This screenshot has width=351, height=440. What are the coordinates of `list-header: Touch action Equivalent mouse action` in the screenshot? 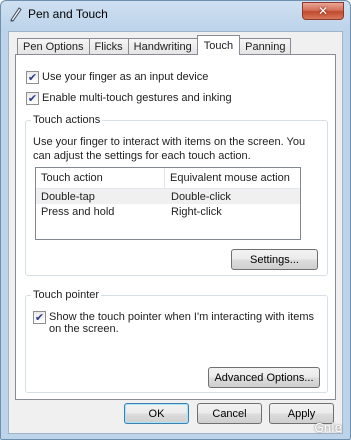 It's located at (168, 178).